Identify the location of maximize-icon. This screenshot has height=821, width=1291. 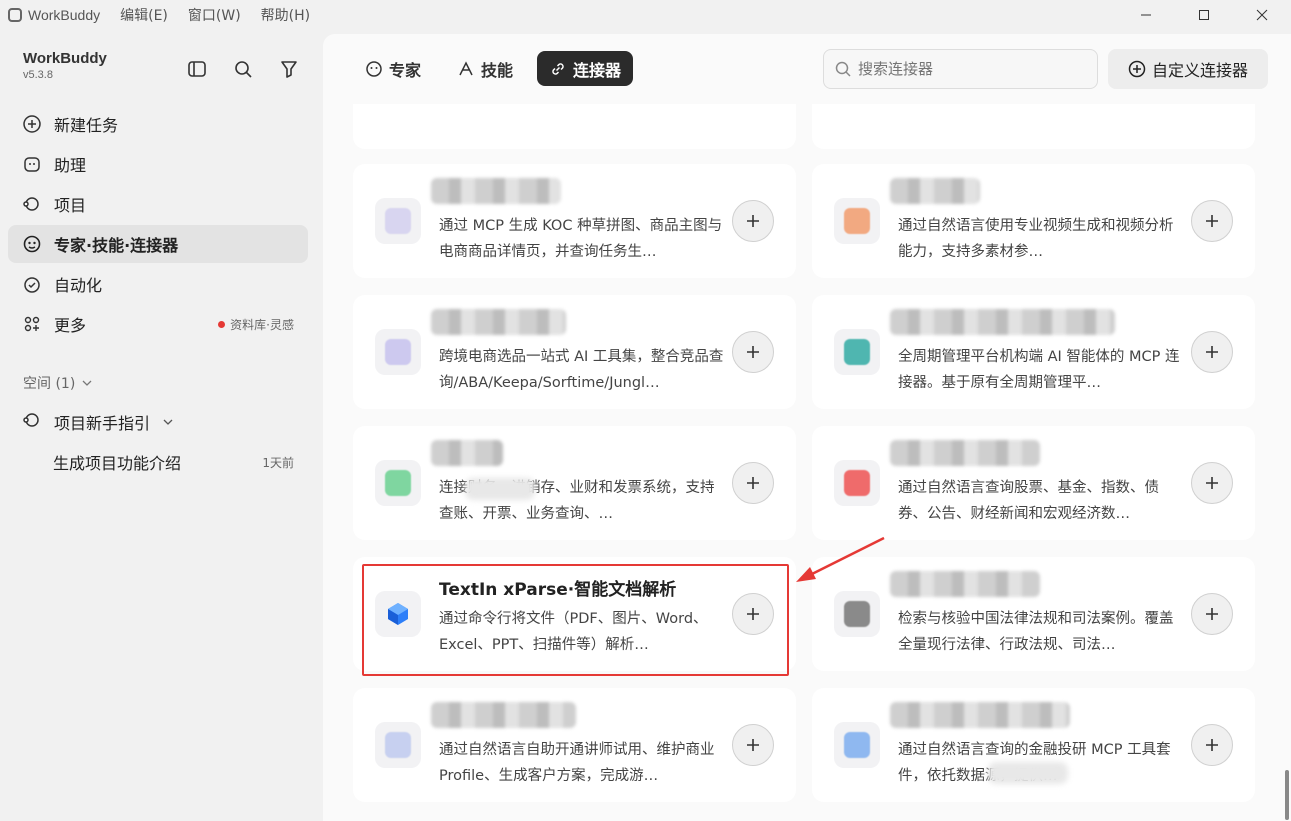
(1204, 15).